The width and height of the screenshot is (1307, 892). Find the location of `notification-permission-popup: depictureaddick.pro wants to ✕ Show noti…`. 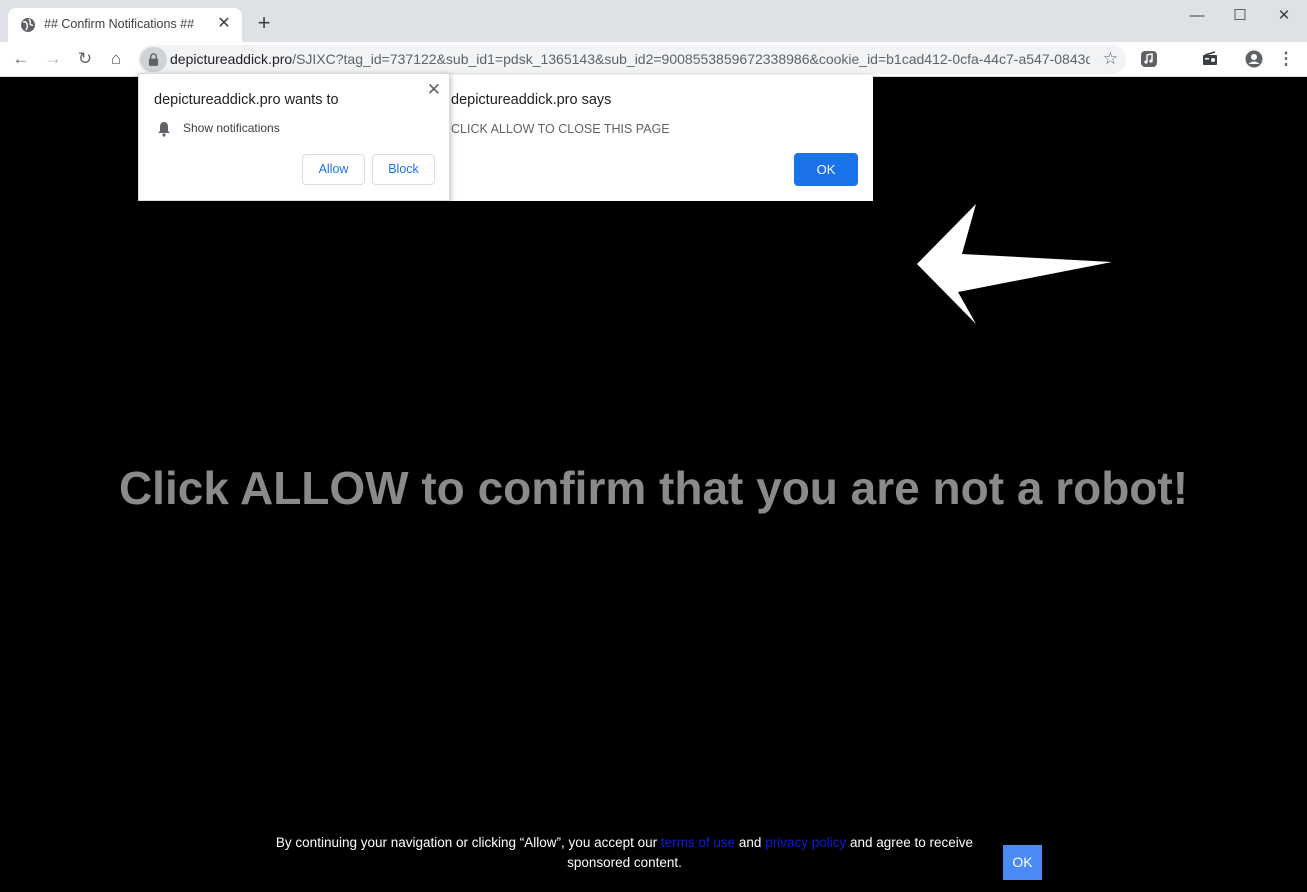

notification-permission-popup: depictureaddick.pro wants to ✕ Show noti… is located at coordinates (294, 137).